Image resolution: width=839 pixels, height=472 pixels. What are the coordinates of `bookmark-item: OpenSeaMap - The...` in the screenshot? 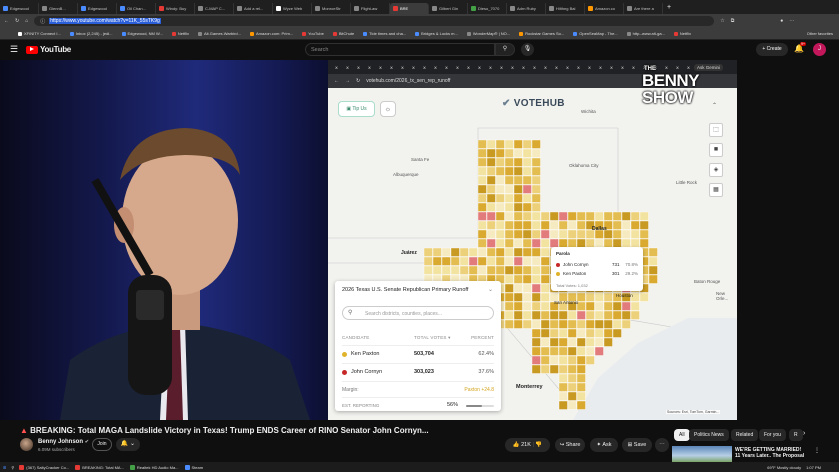 It's located at (595, 33).